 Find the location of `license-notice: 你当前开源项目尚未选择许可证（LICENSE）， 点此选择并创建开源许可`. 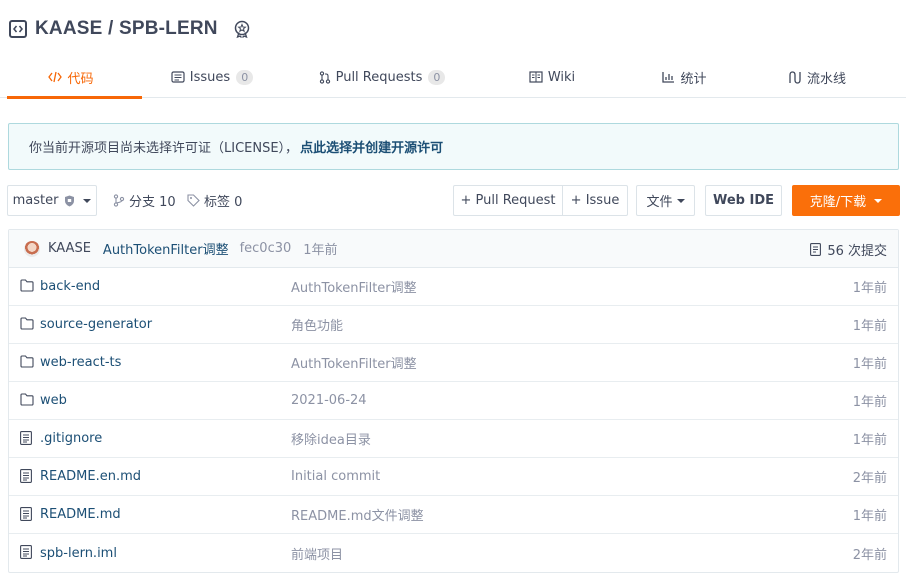

license-notice: 你当前开源项目尚未选择许可证（LICENSE）， 点此选择并创建开源许可 is located at coordinates (453, 146).